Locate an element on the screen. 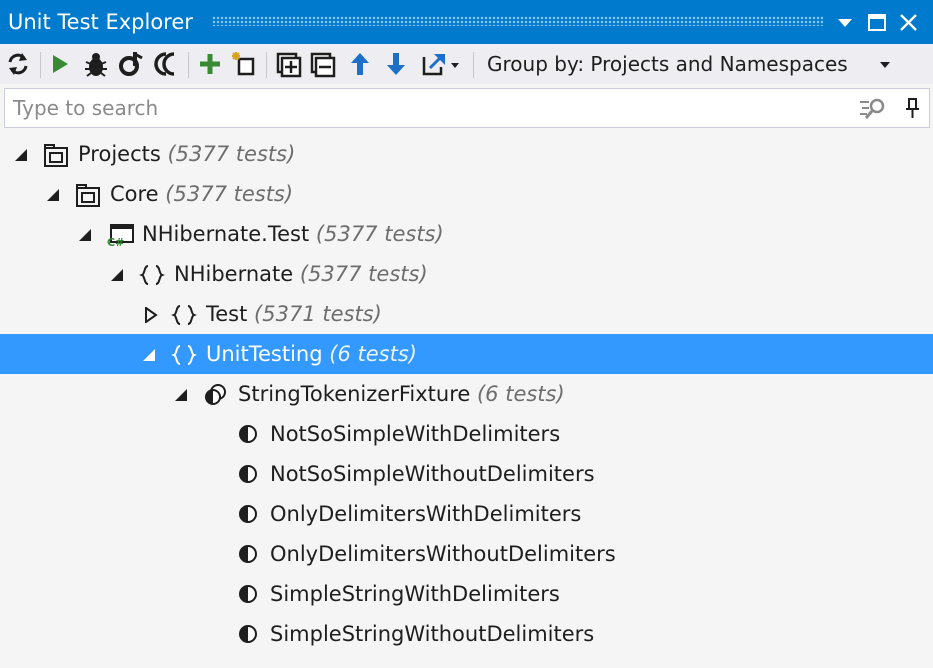  tree-node: StringTokenizerFixture (6 tests) is located at coordinates (466, 394).